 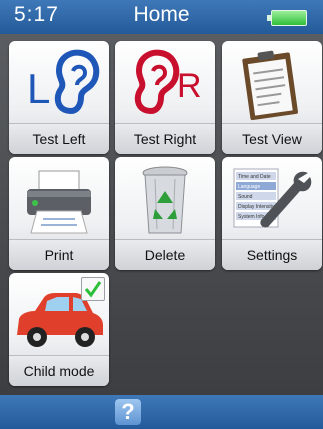 I want to click on status-bar: 5:17 Home, so click(x=161, y=17).